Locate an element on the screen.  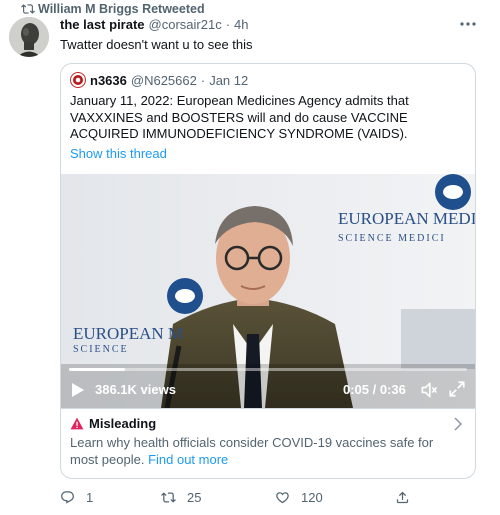
quoted-time: Jan 12 is located at coordinates (228, 80).